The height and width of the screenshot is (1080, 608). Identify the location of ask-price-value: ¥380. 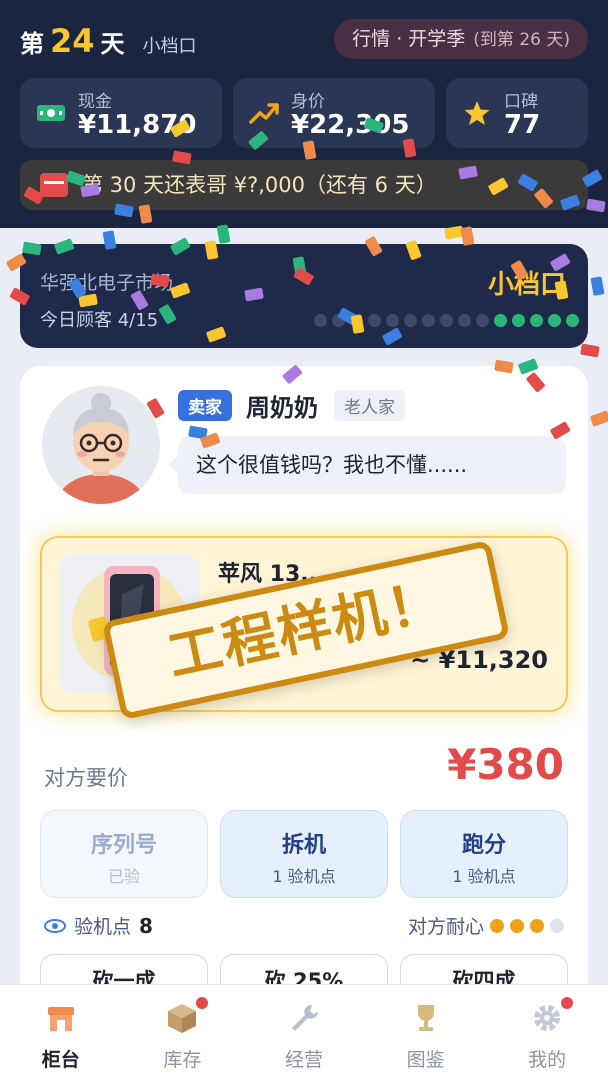
(505, 764).